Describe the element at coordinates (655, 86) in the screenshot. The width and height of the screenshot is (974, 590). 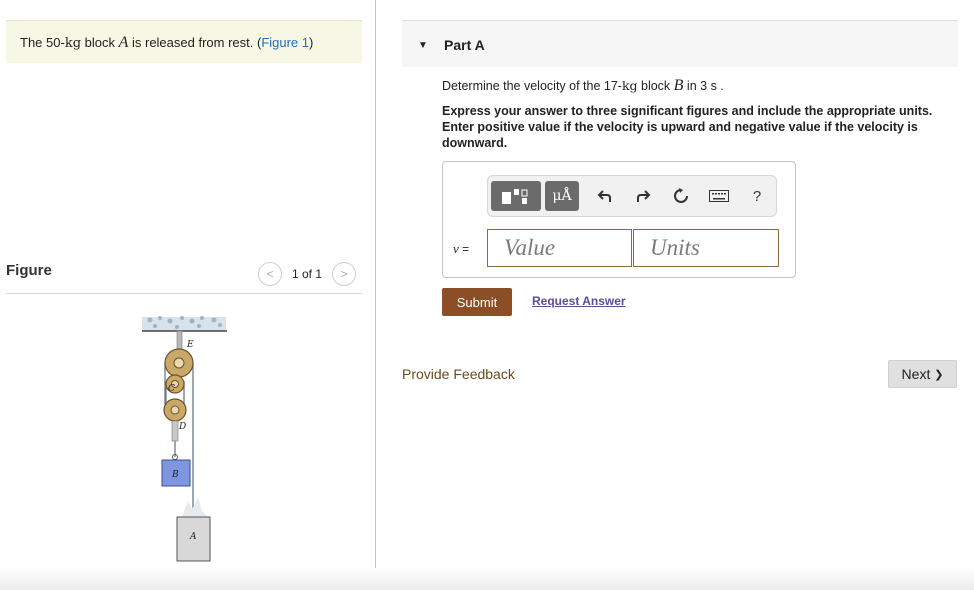
I see `question-mid: block` at that location.